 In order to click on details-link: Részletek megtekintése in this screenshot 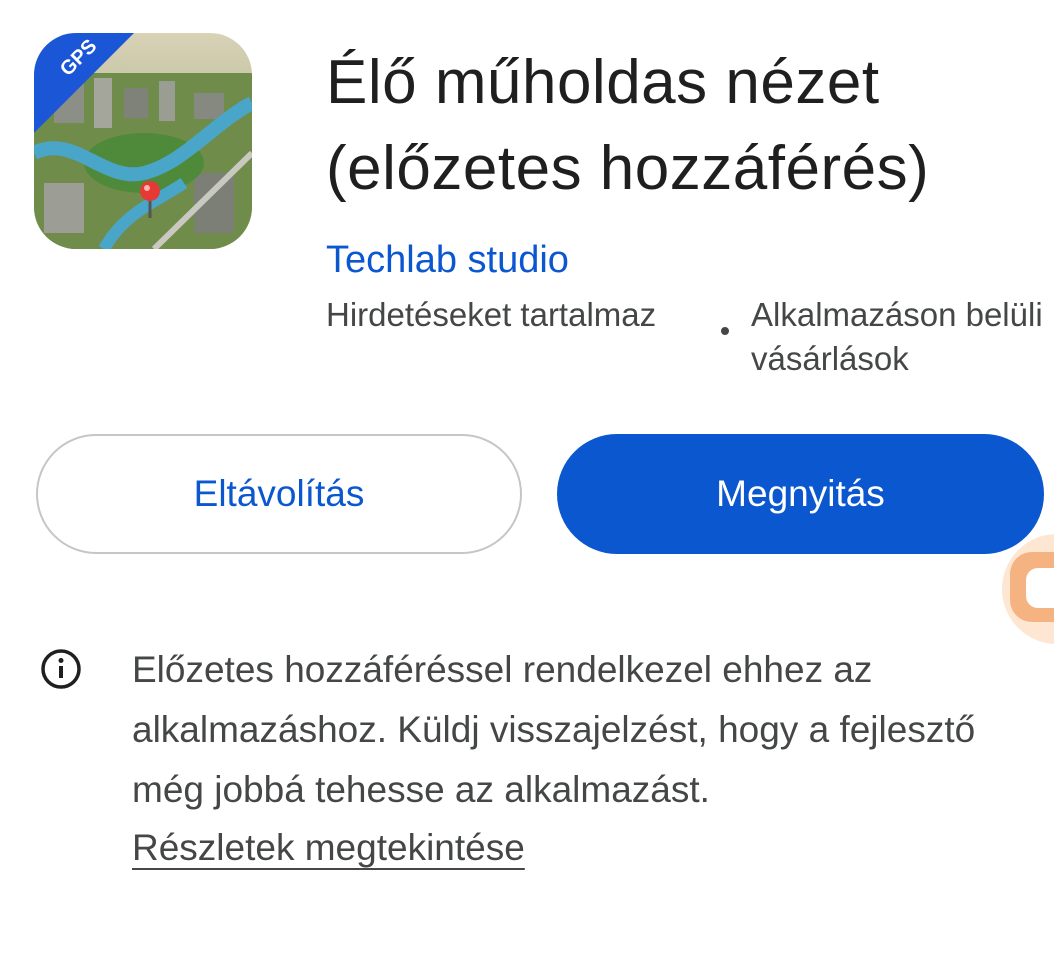, I will do `click(328, 848)`.